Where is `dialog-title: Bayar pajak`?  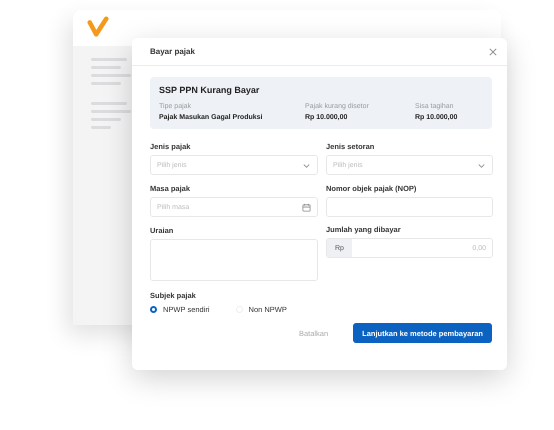 dialog-title: Bayar pajak is located at coordinates (172, 51).